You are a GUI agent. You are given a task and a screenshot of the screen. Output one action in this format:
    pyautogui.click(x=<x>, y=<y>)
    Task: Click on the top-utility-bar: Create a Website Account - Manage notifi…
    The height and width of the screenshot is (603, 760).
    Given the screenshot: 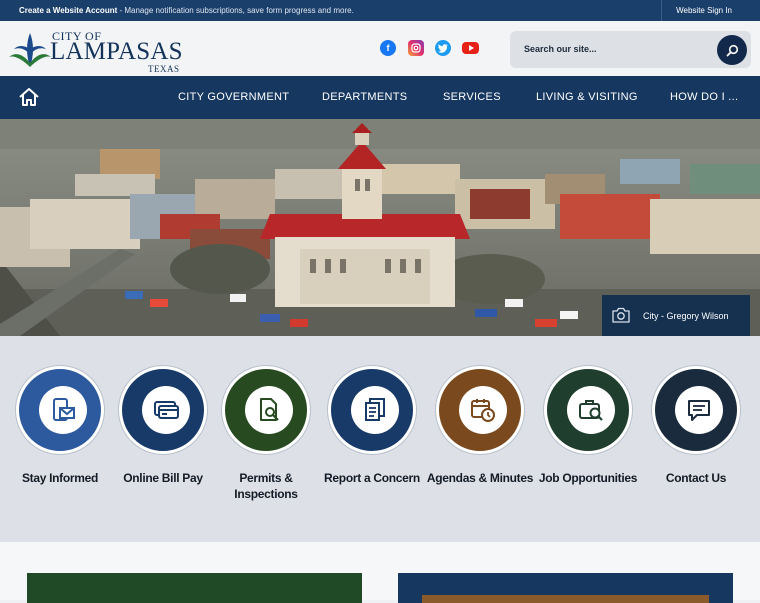 What is the action you would take?
    pyautogui.click(x=380, y=10)
    